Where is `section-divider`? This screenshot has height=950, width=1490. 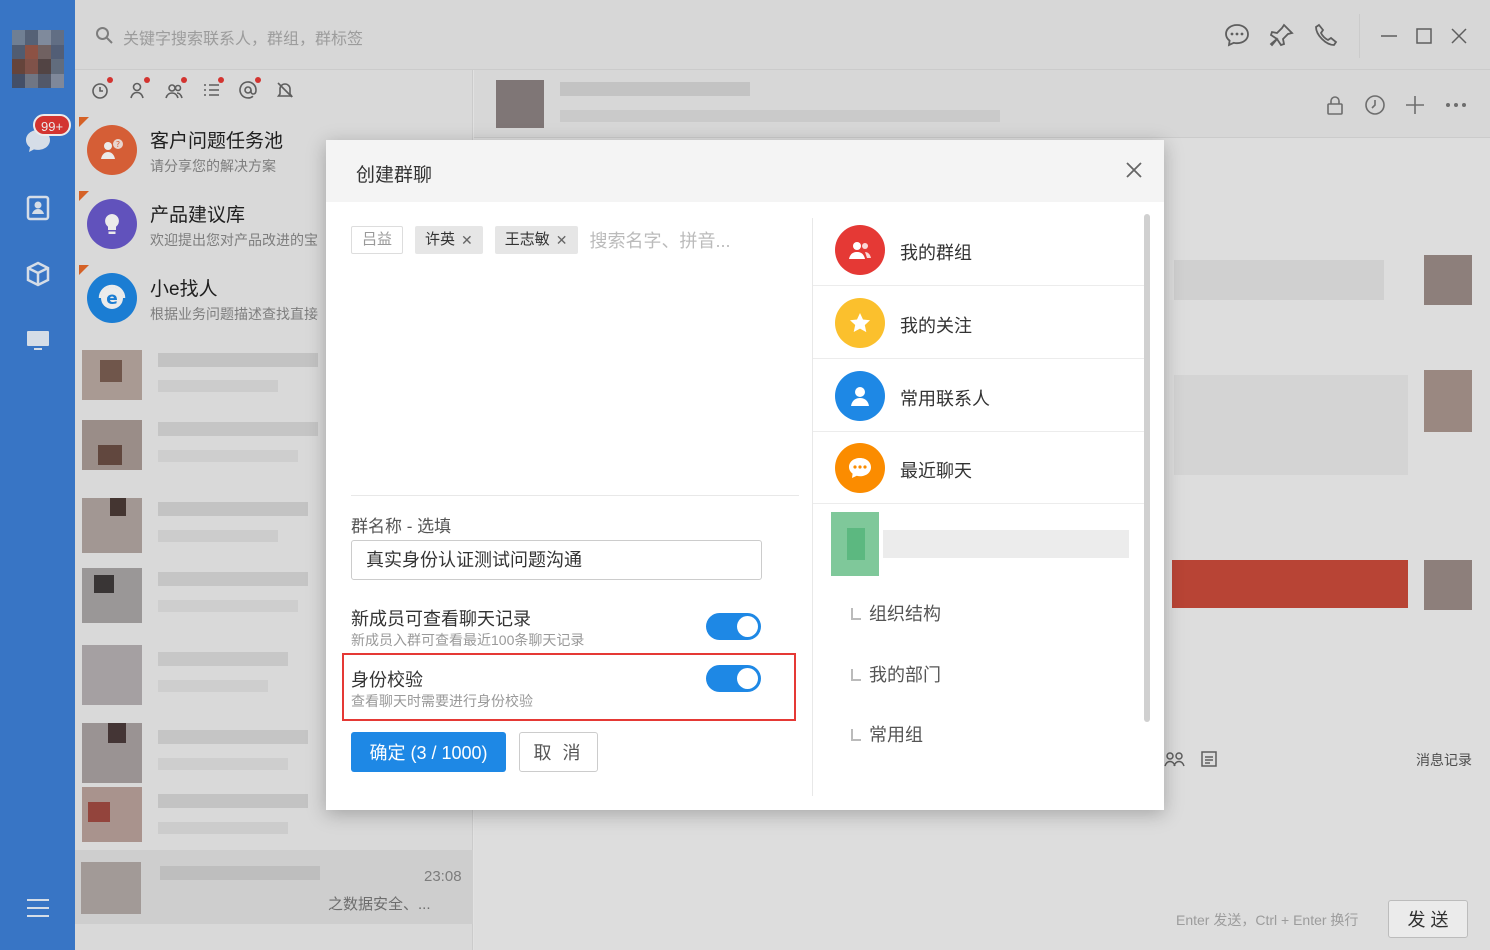
section-divider is located at coordinates (575, 495).